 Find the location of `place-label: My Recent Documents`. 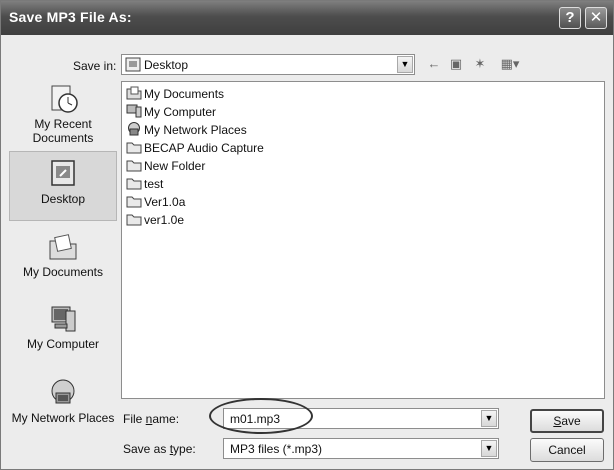

place-label: My Recent Documents is located at coordinates (63, 131).